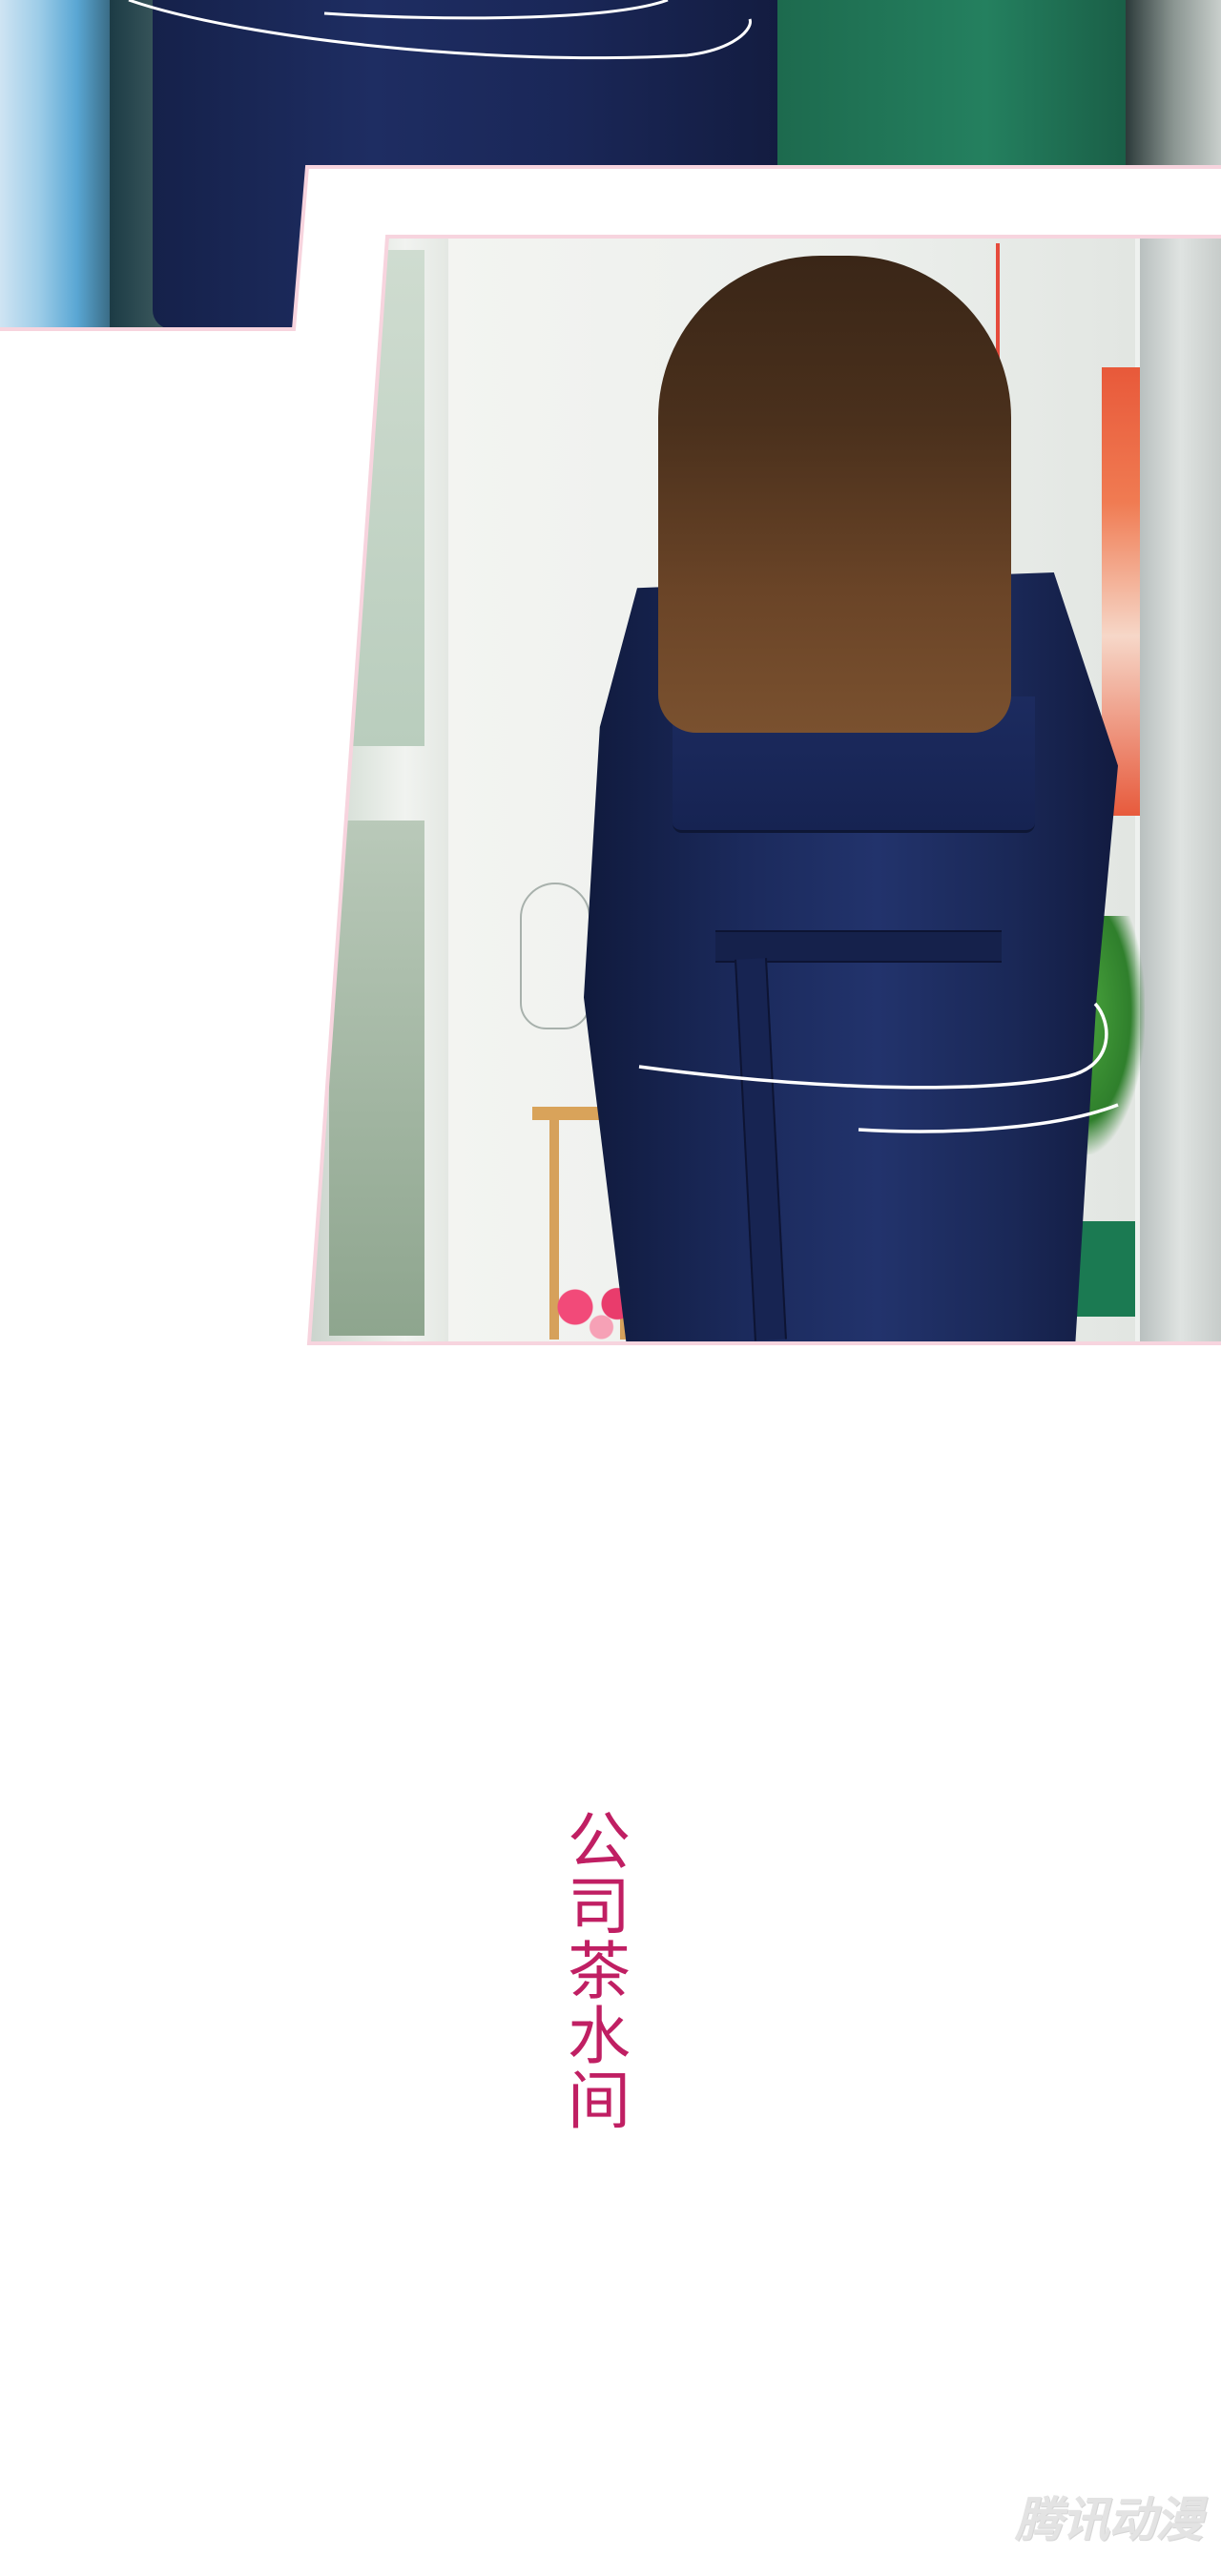  What do you see at coordinates (594, 1970) in the screenshot?
I see `location-caption: 公司茶水间` at bounding box center [594, 1970].